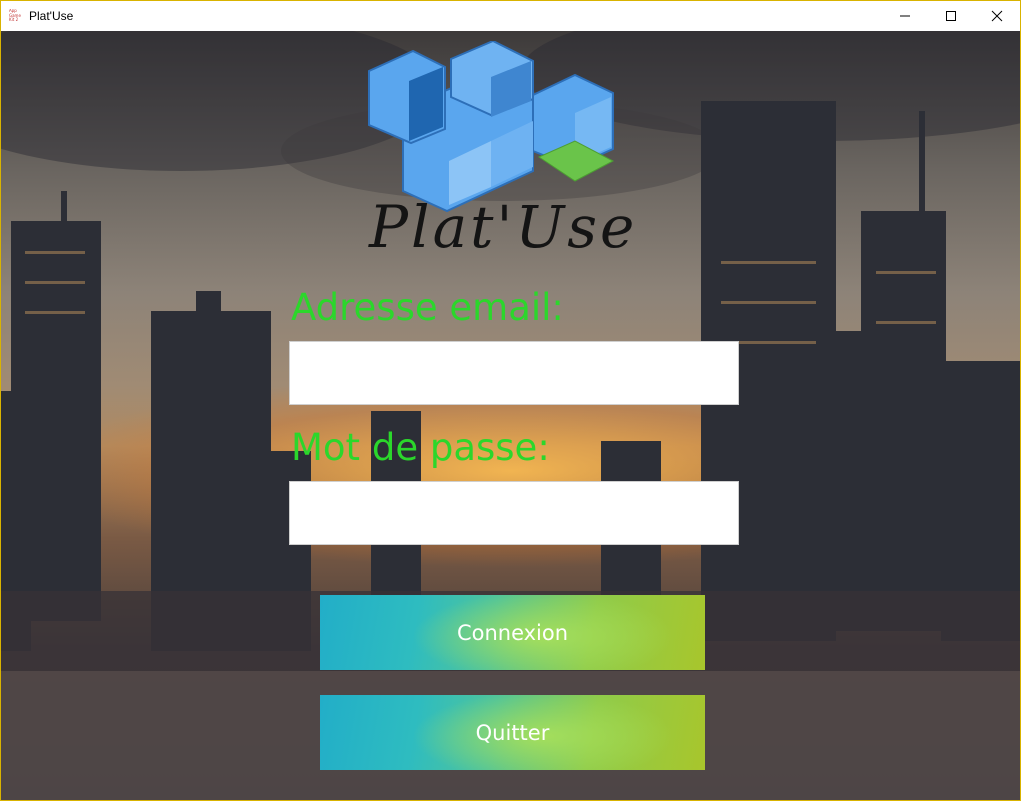  I want to click on minimize-button, so click(905, 16).